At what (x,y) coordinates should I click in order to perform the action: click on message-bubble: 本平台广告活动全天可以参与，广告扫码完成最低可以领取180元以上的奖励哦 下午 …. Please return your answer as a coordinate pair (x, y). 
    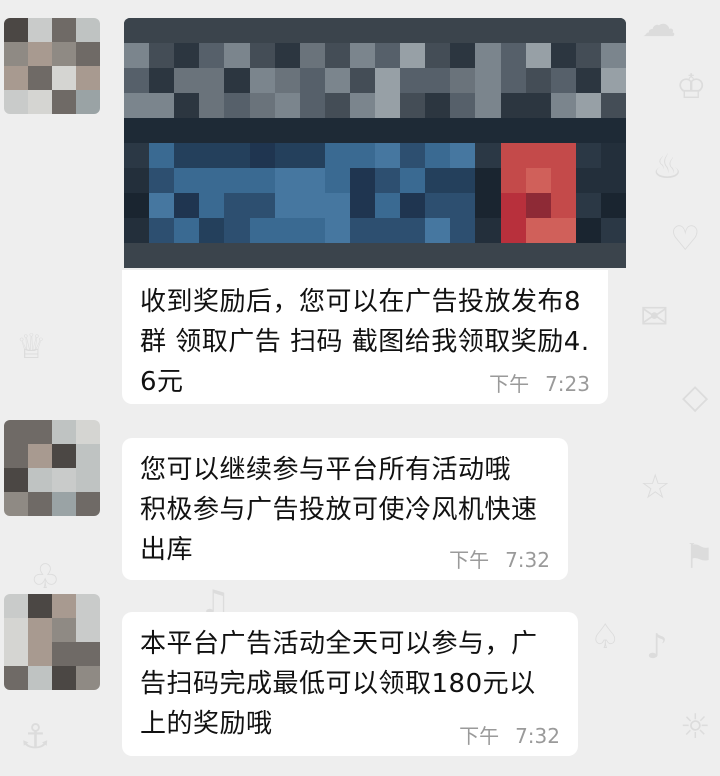
    Looking at the image, I should click on (350, 684).